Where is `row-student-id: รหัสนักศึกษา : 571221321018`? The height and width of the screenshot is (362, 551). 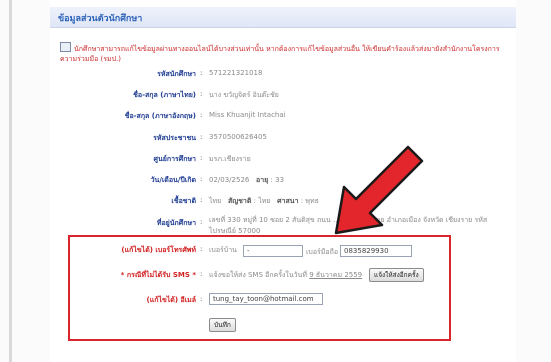
row-student-id: รหัสนักศึกษา : 571221321018 is located at coordinates (210, 73).